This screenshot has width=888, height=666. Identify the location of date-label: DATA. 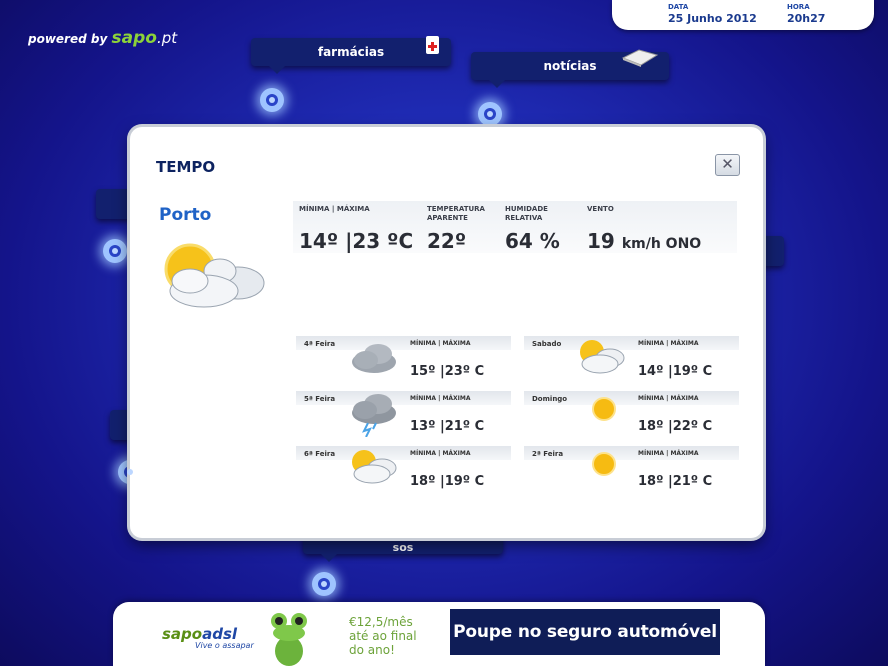
(678, 7).